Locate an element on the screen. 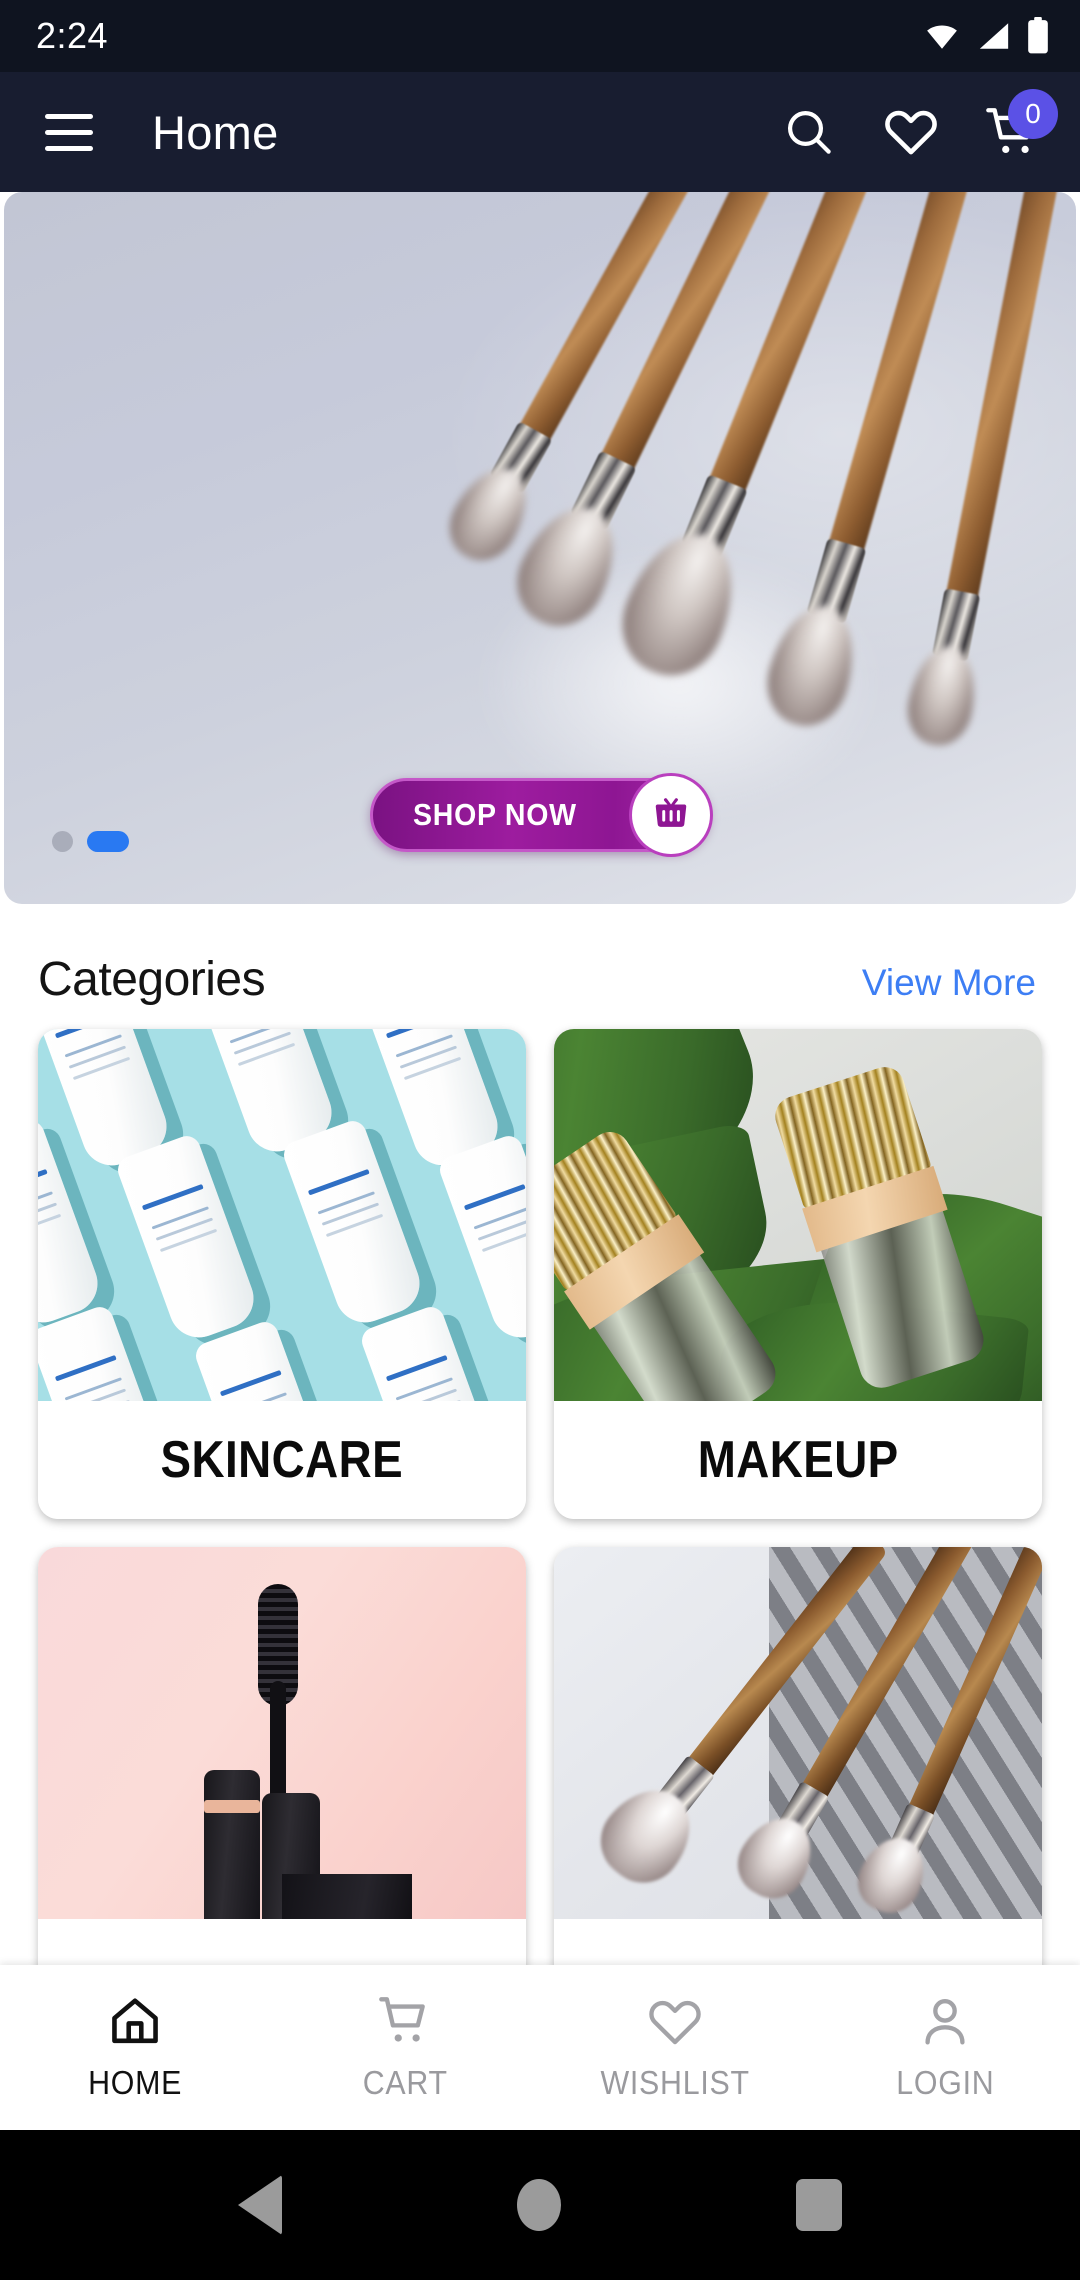 The height and width of the screenshot is (2280, 1080). category-image-brushes is located at coordinates (798, 1733).